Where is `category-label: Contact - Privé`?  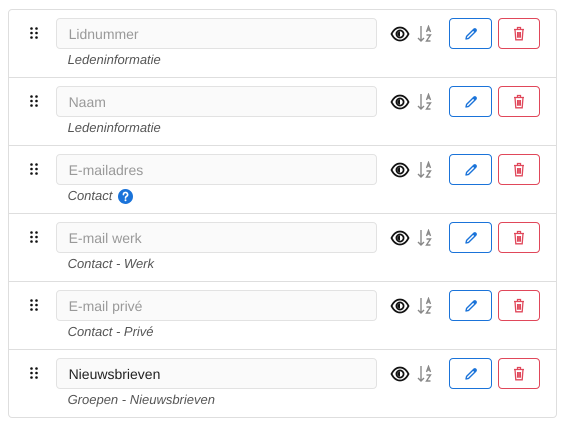
category-label: Contact - Privé is located at coordinates (111, 332).